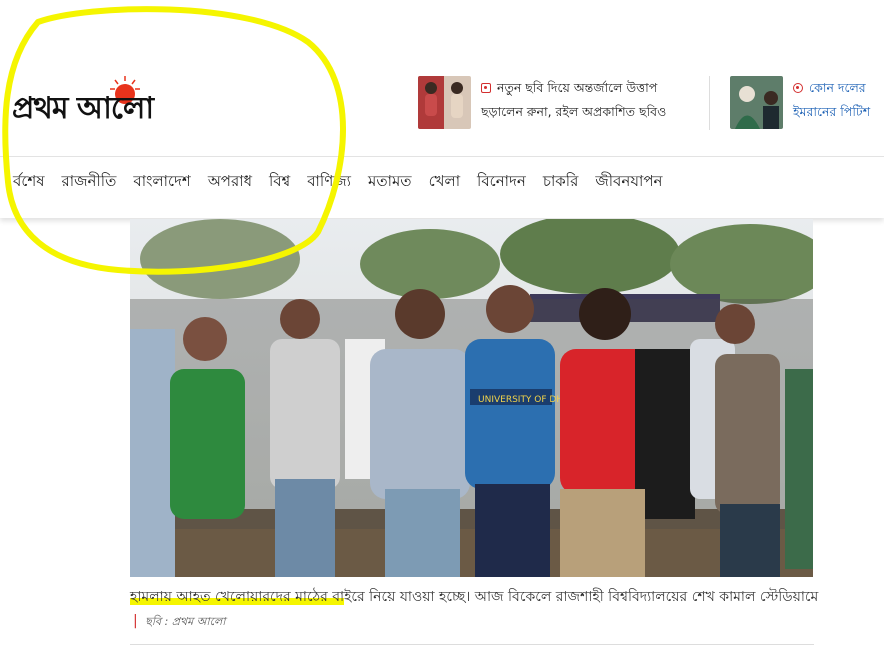  What do you see at coordinates (230, 182) in the screenshot?
I see `nav-item-crime: অপরাধ` at bounding box center [230, 182].